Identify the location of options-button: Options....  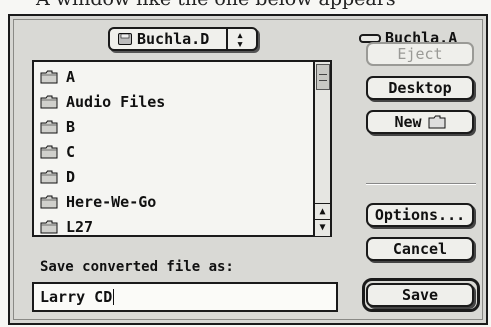
(420, 215).